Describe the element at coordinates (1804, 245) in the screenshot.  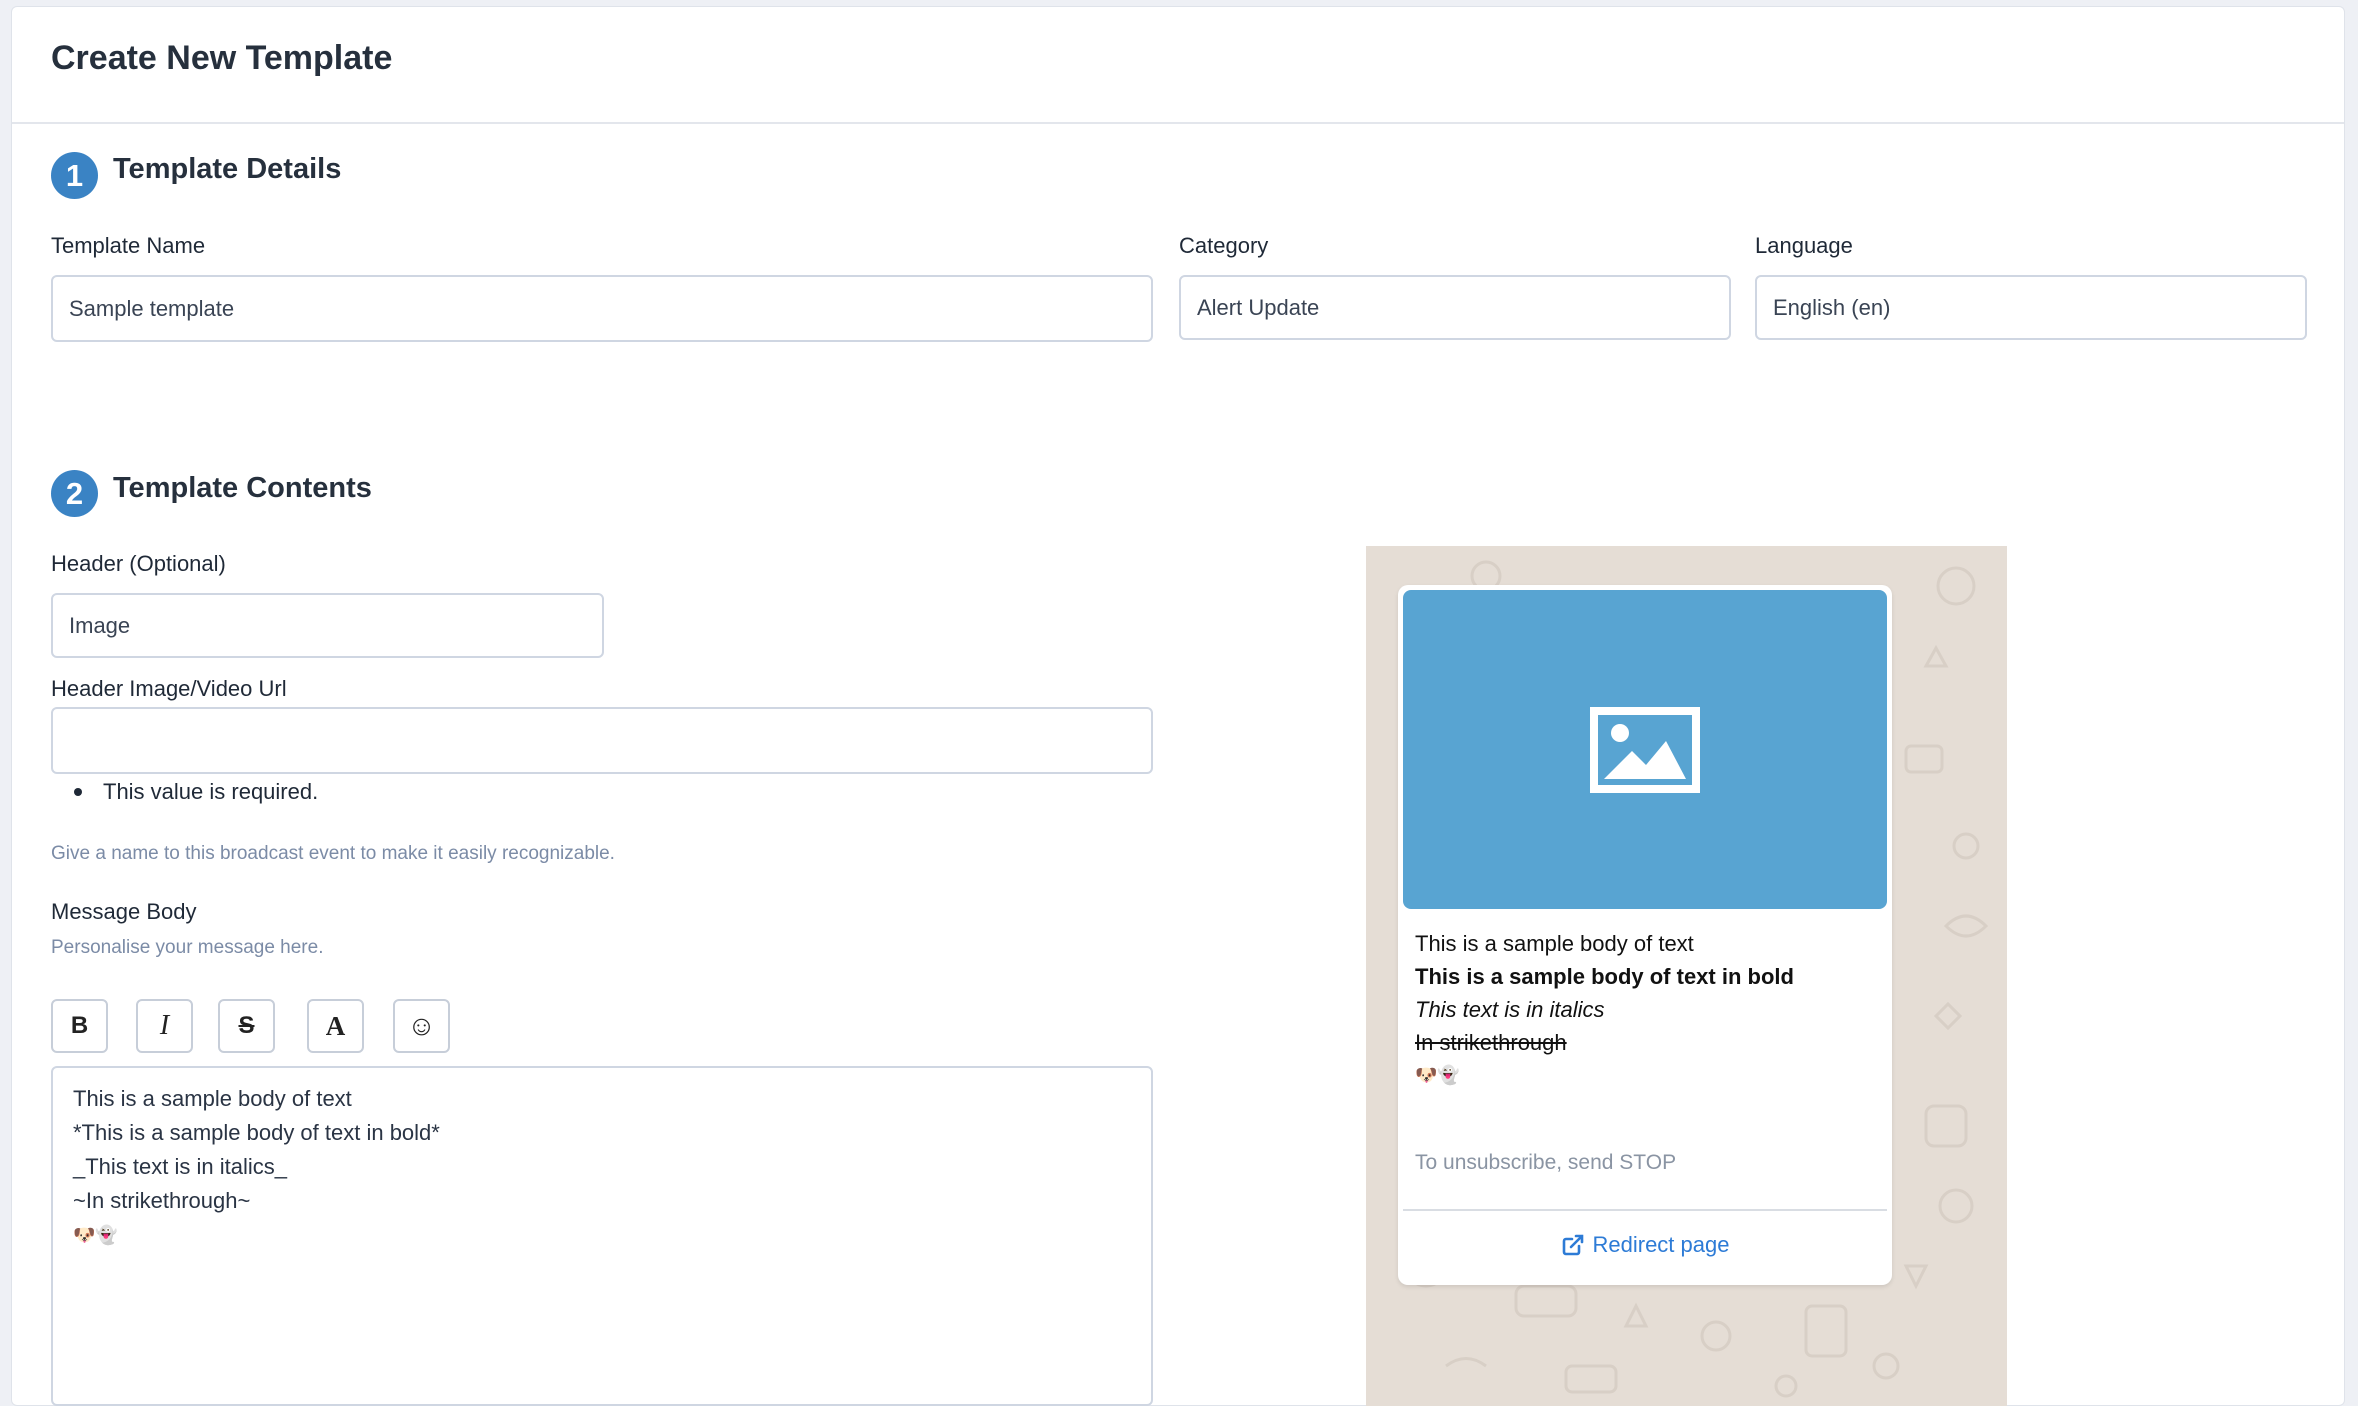
I see `language-label: Language` at that location.